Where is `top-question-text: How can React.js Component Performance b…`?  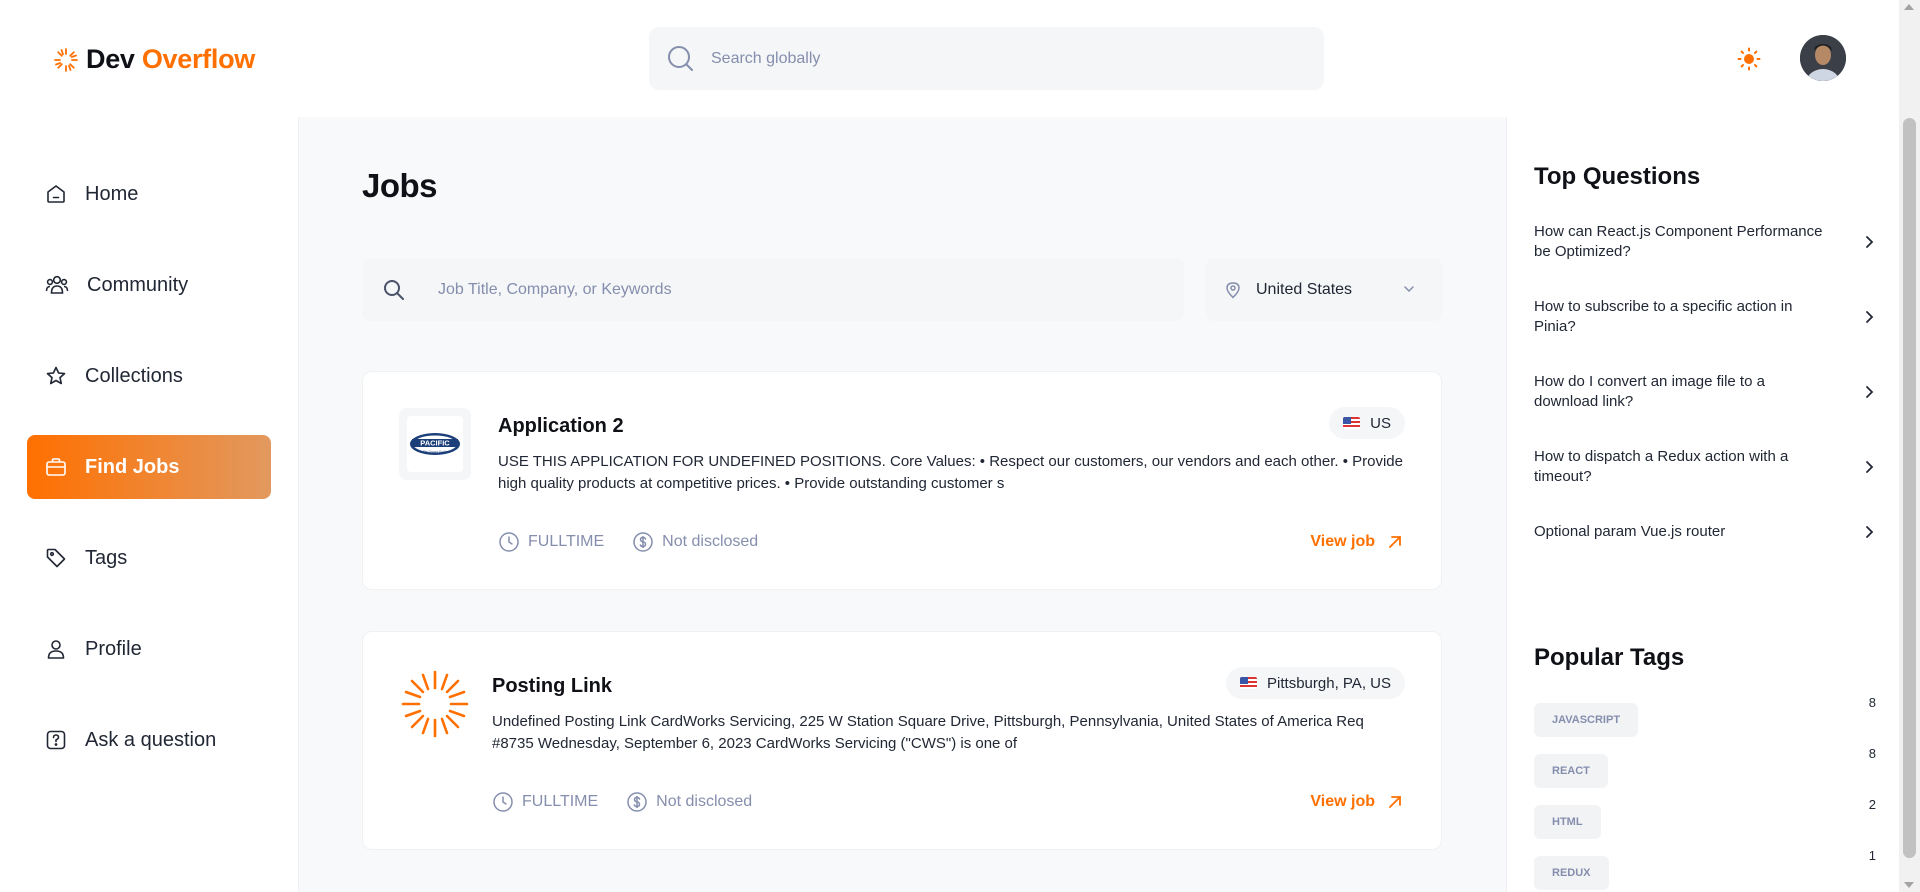 top-question-text: How can React.js Component Performance b… is located at coordinates (1678, 241).